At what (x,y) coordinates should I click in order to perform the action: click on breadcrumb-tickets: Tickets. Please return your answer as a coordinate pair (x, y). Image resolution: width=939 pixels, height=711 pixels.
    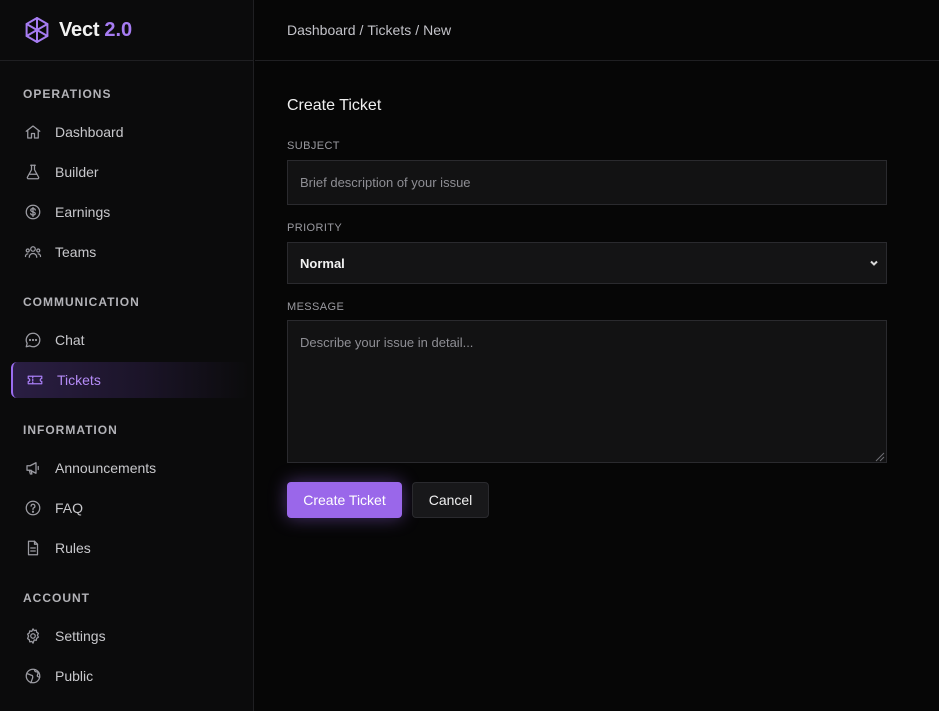
    Looking at the image, I should click on (389, 30).